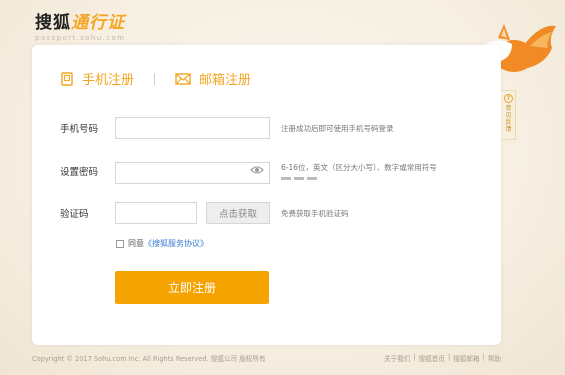 Image resolution: width=565 pixels, height=375 pixels. I want to click on phone-icon, so click(67, 78).